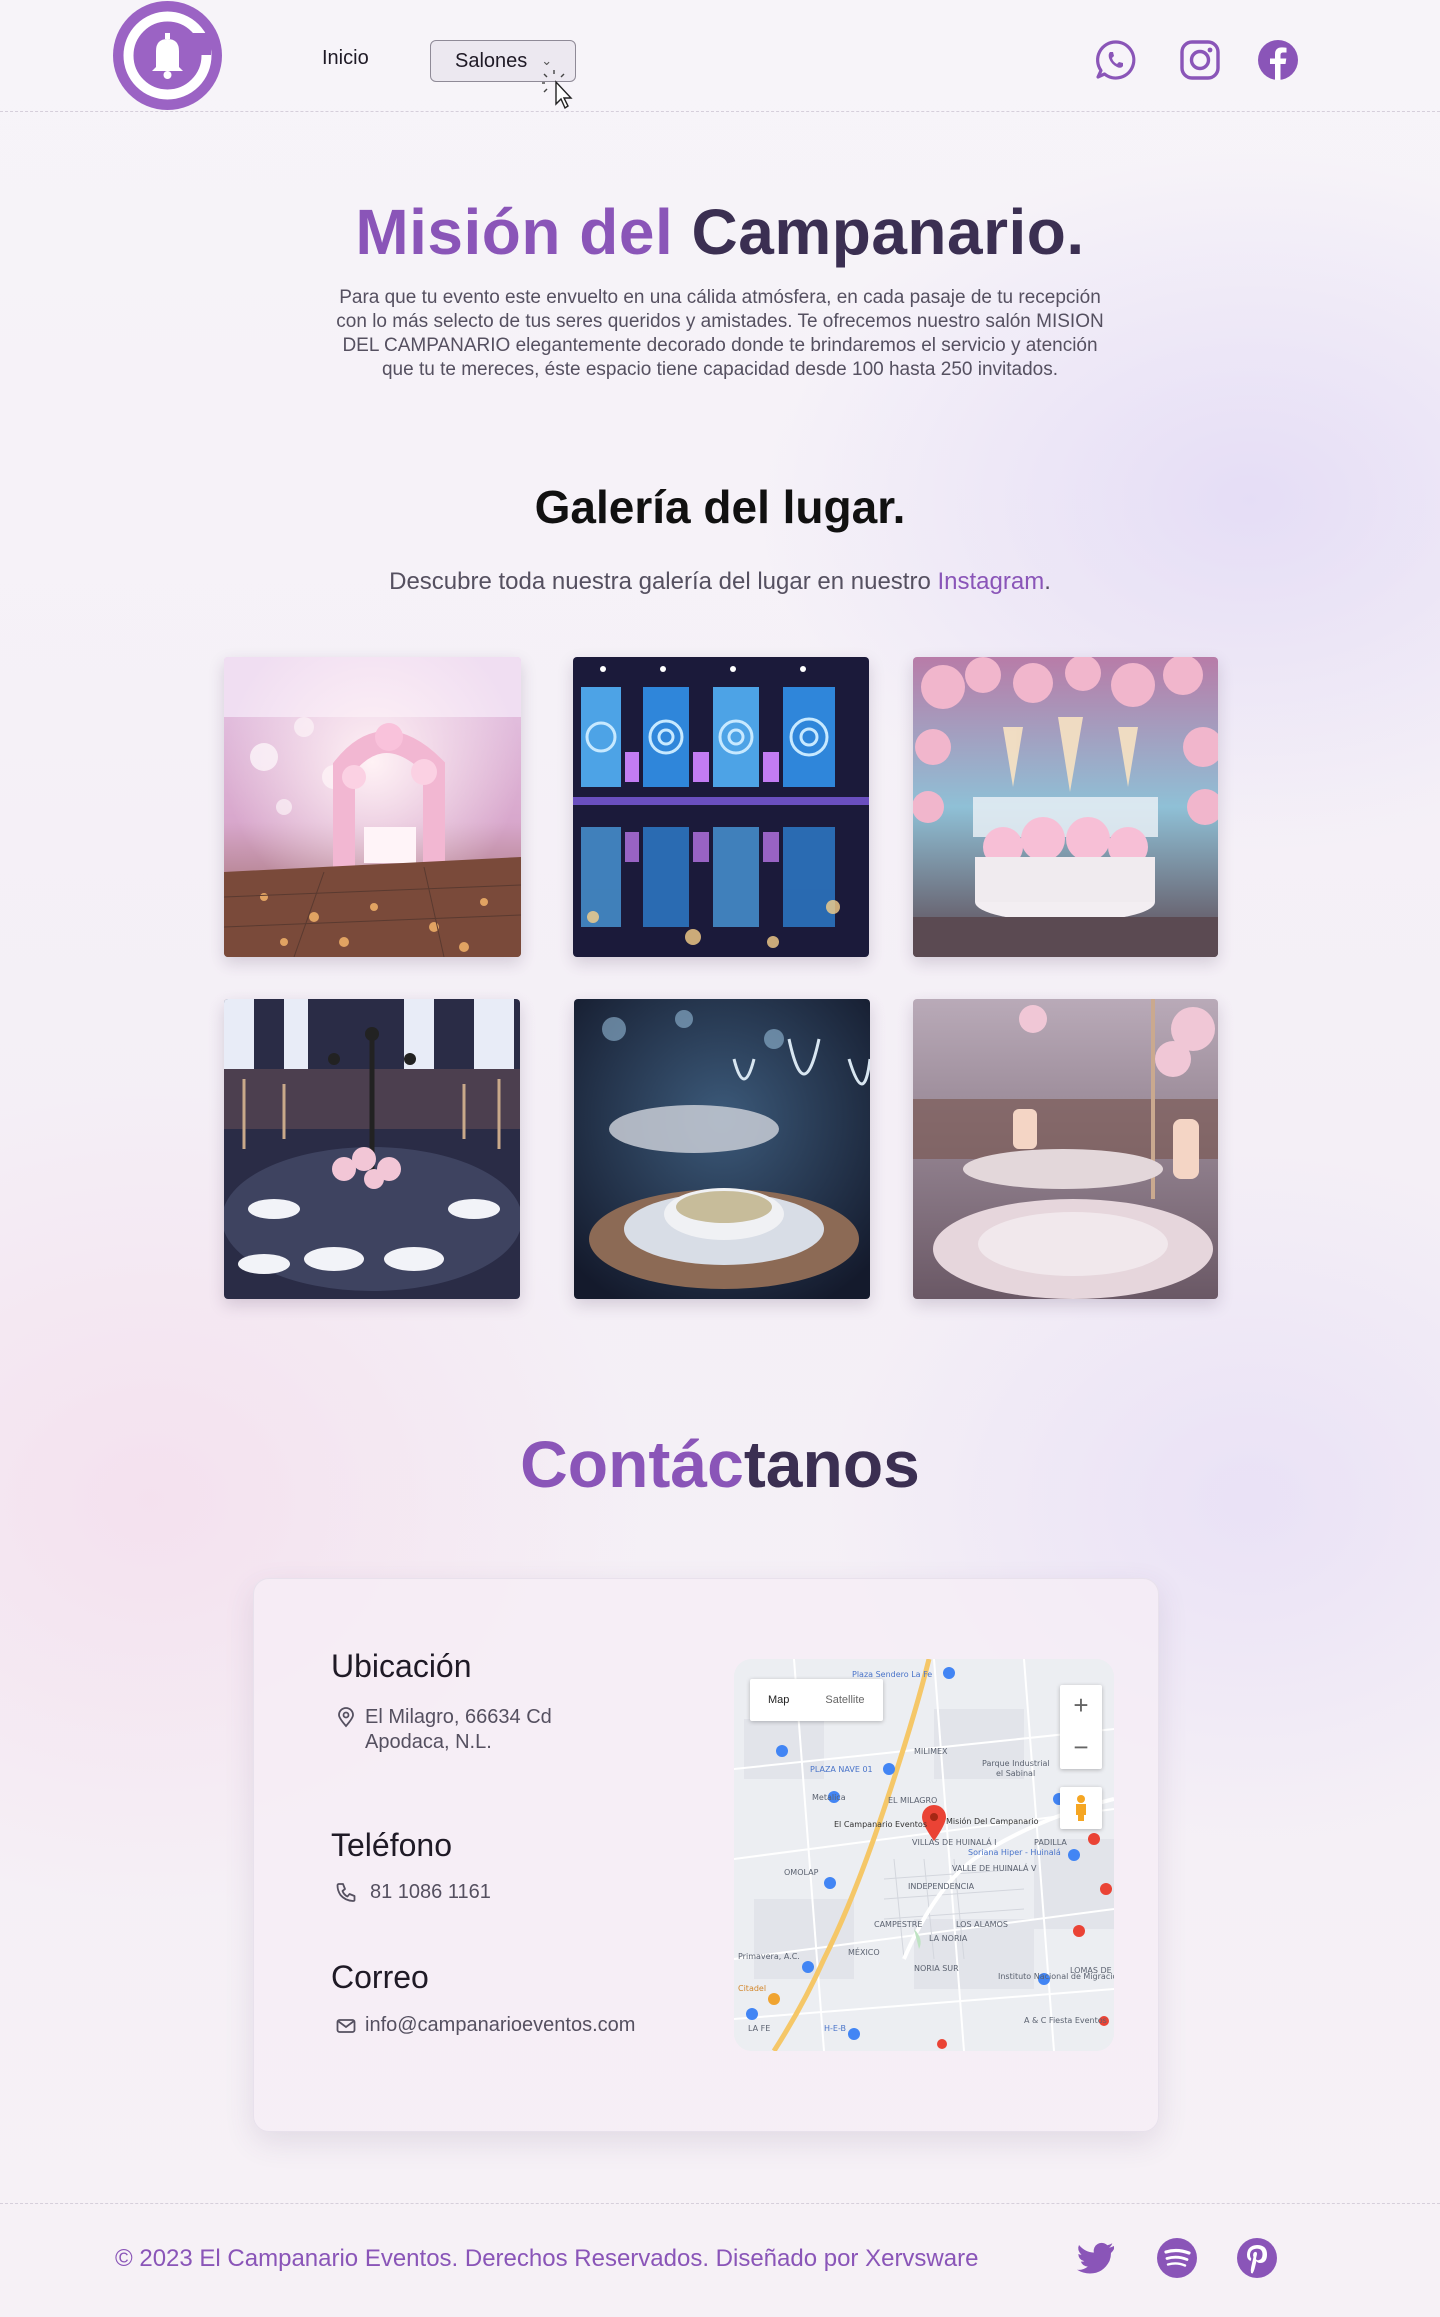  What do you see at coordinates (954, 1841) in the screenshot?
I see `map-label: VILLAS DE HUINALÁ I` at bounding box center [954, 1841].